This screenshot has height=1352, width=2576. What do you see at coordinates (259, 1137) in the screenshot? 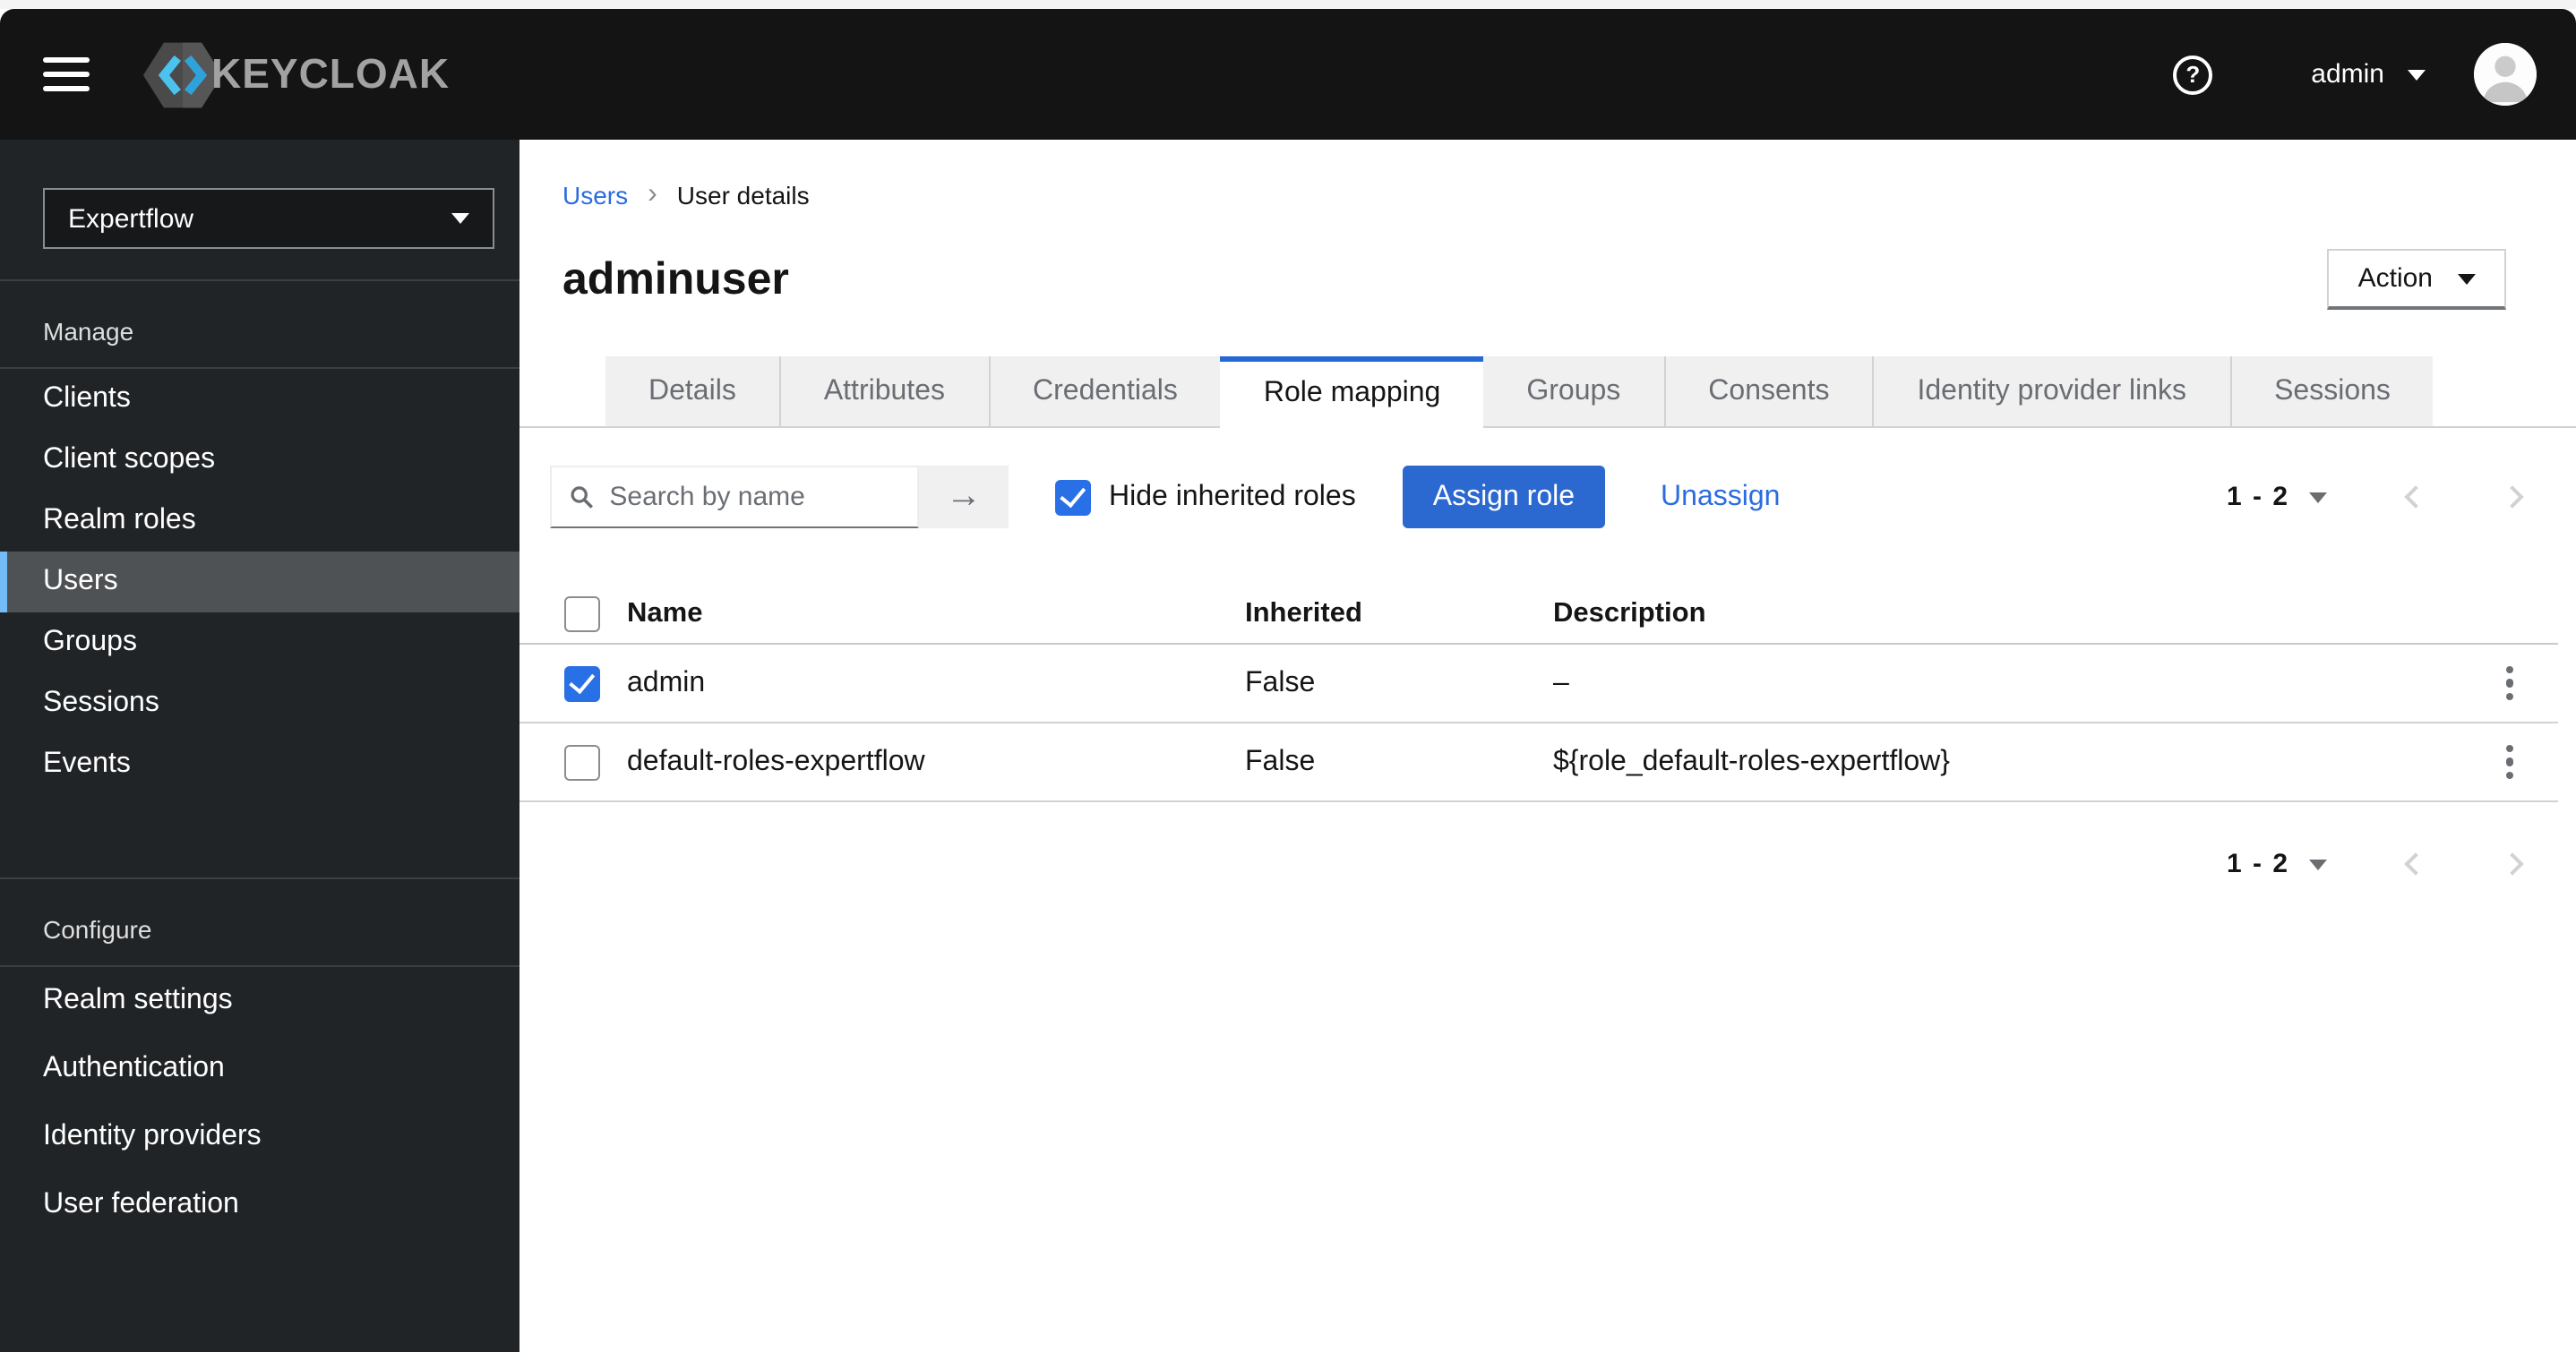
I see `sidebar-item-identity-providers: Identity providers` at bounding box center [259, 1137].